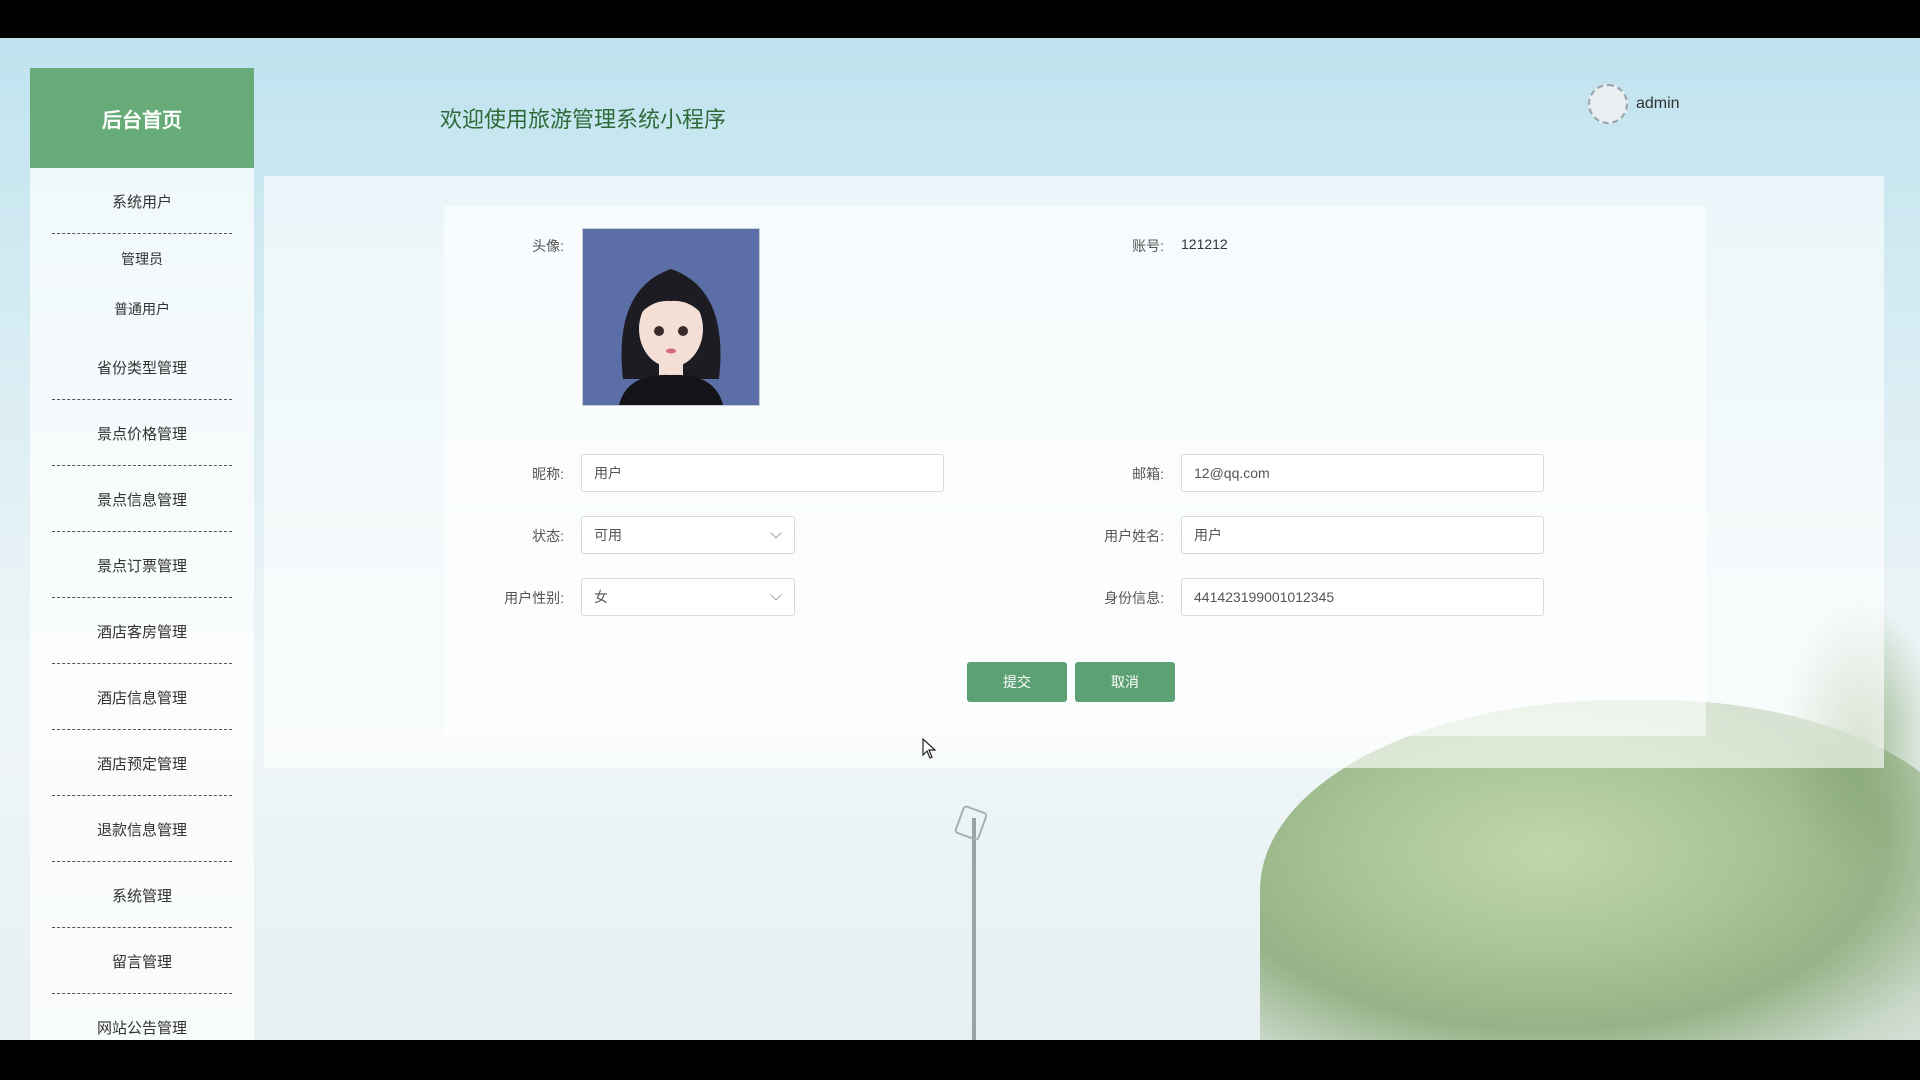 This screenshot has height=1080, width=1920. Describe the element at coordinates (762, 473) in the screenshot. I see `nickname-input: 用户` at that location.